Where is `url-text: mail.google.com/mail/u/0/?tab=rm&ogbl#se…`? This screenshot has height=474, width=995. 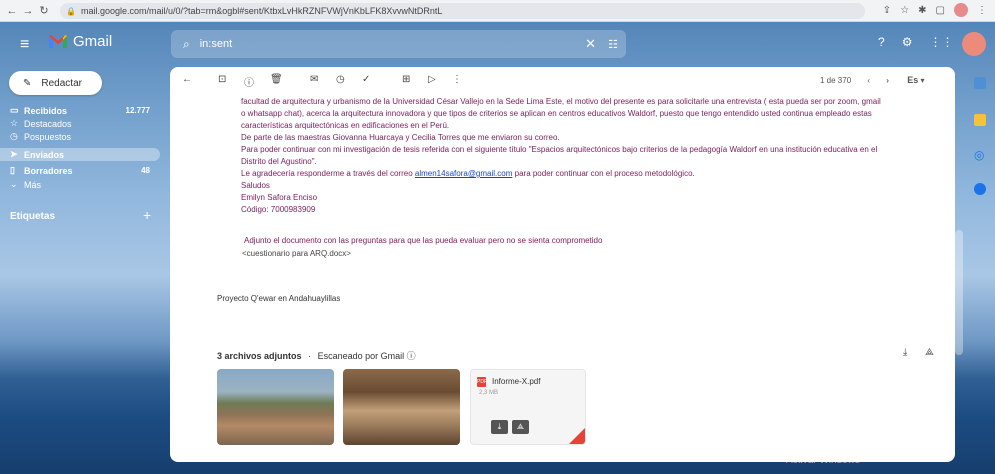 url-text: mail.google.com/mail/u/0/?tab=rm&ogbl#se… is located at coordinates (261, 11).